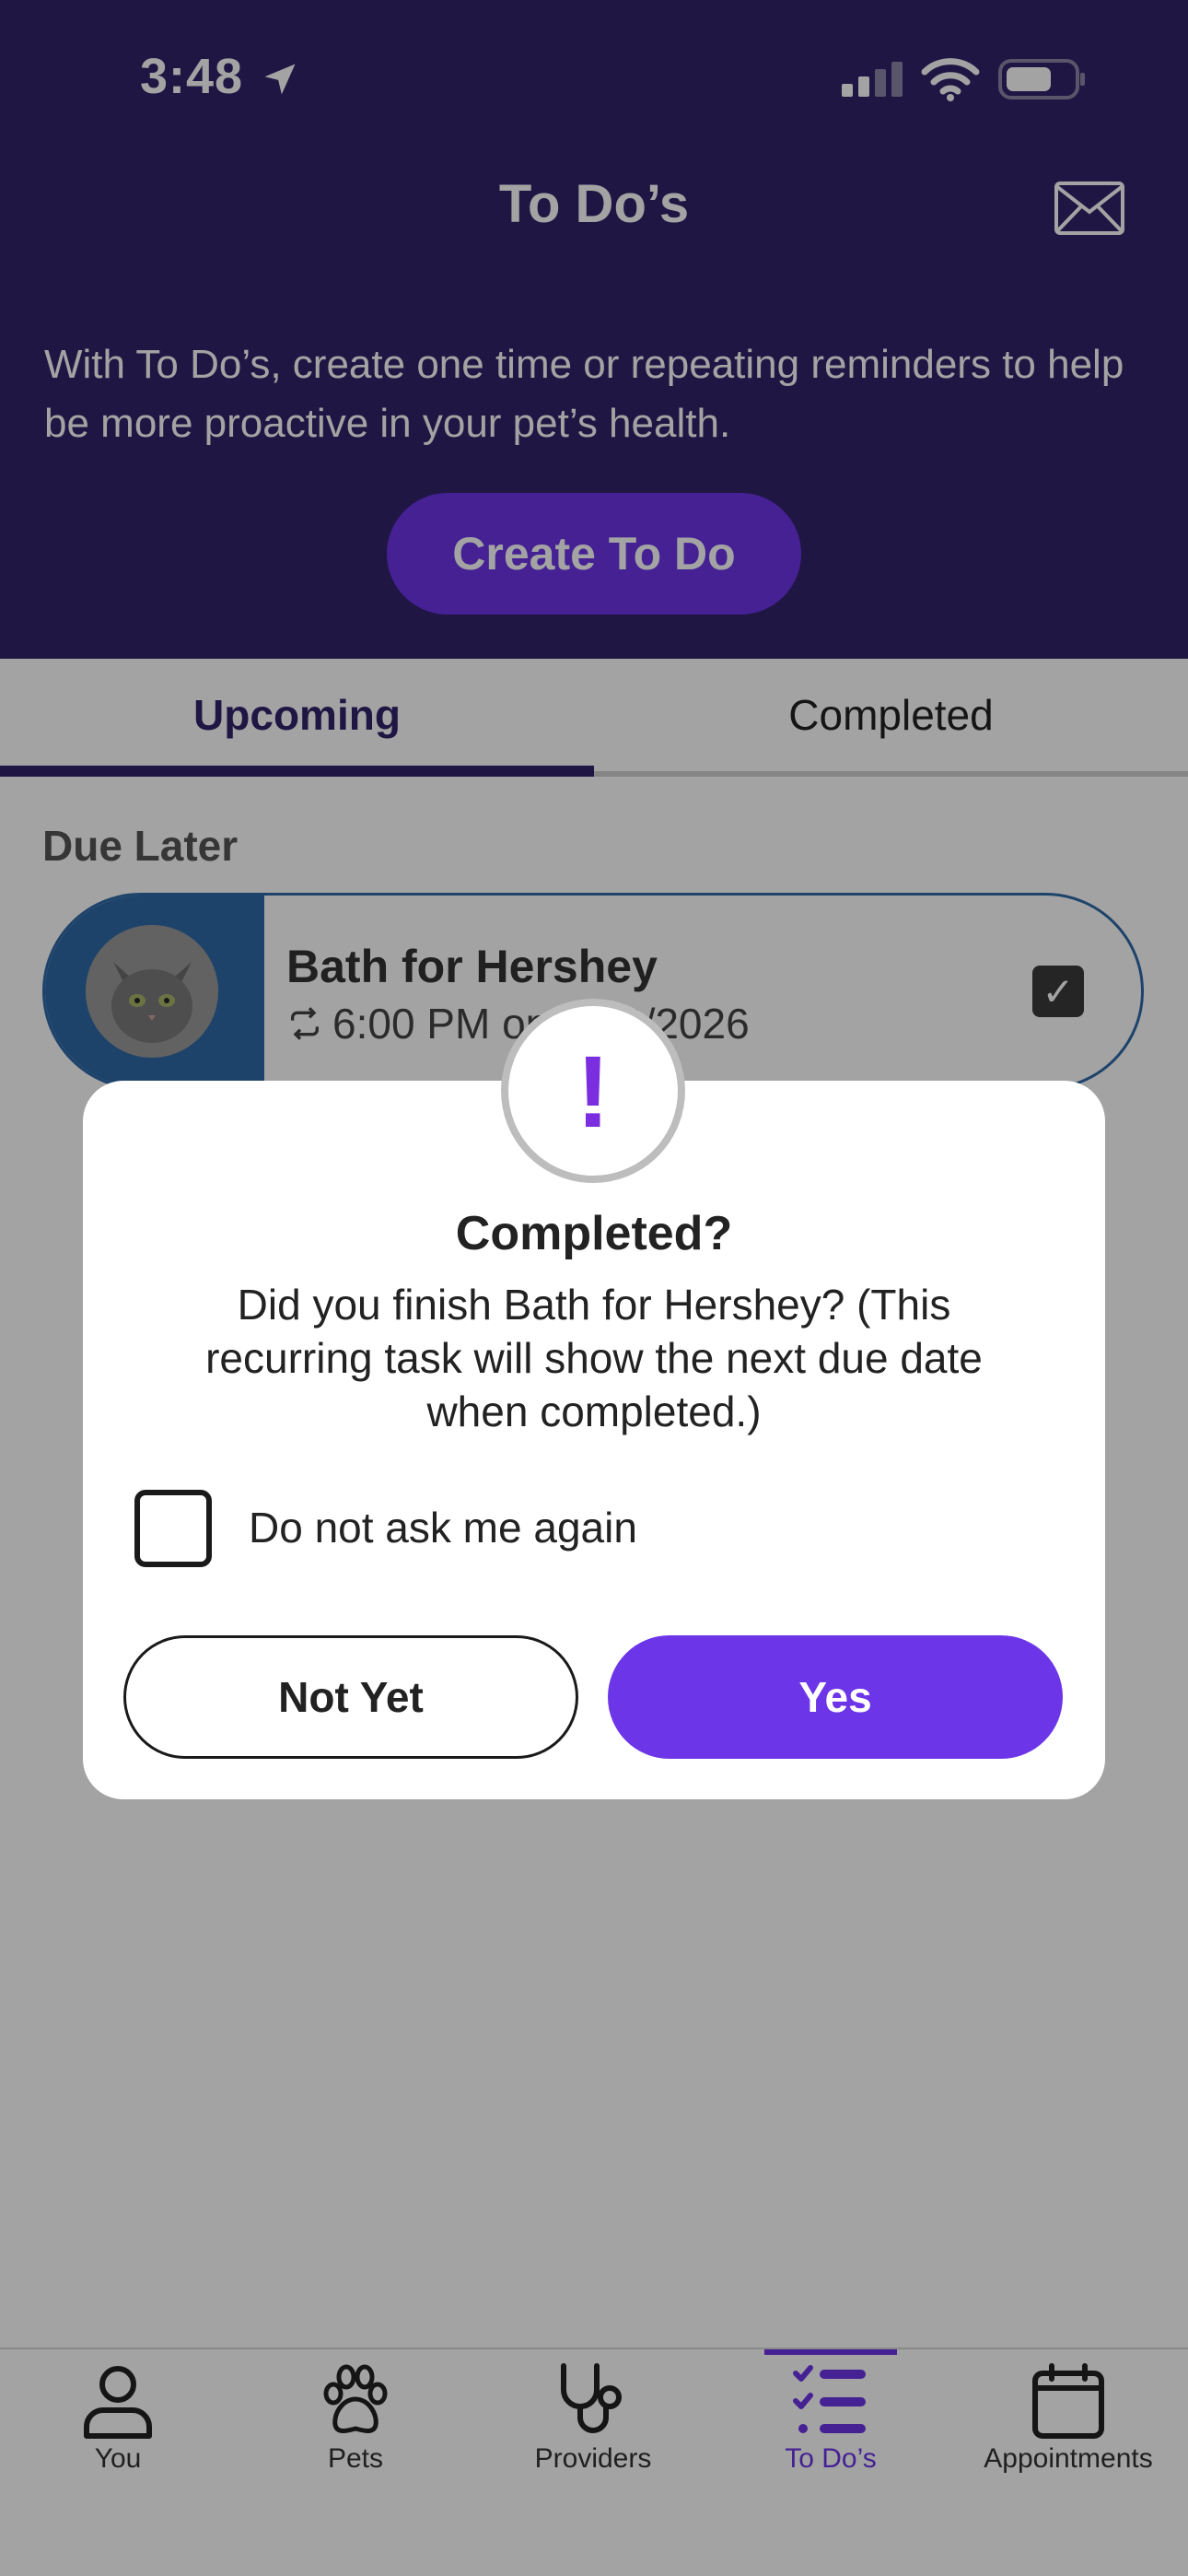 The width and height of the screenshot is (1188, 2576). What do you see at coordinates (835, 1697) in the screenshot?
I see `yes-button: Yes` at bounding box center [835, 1697].